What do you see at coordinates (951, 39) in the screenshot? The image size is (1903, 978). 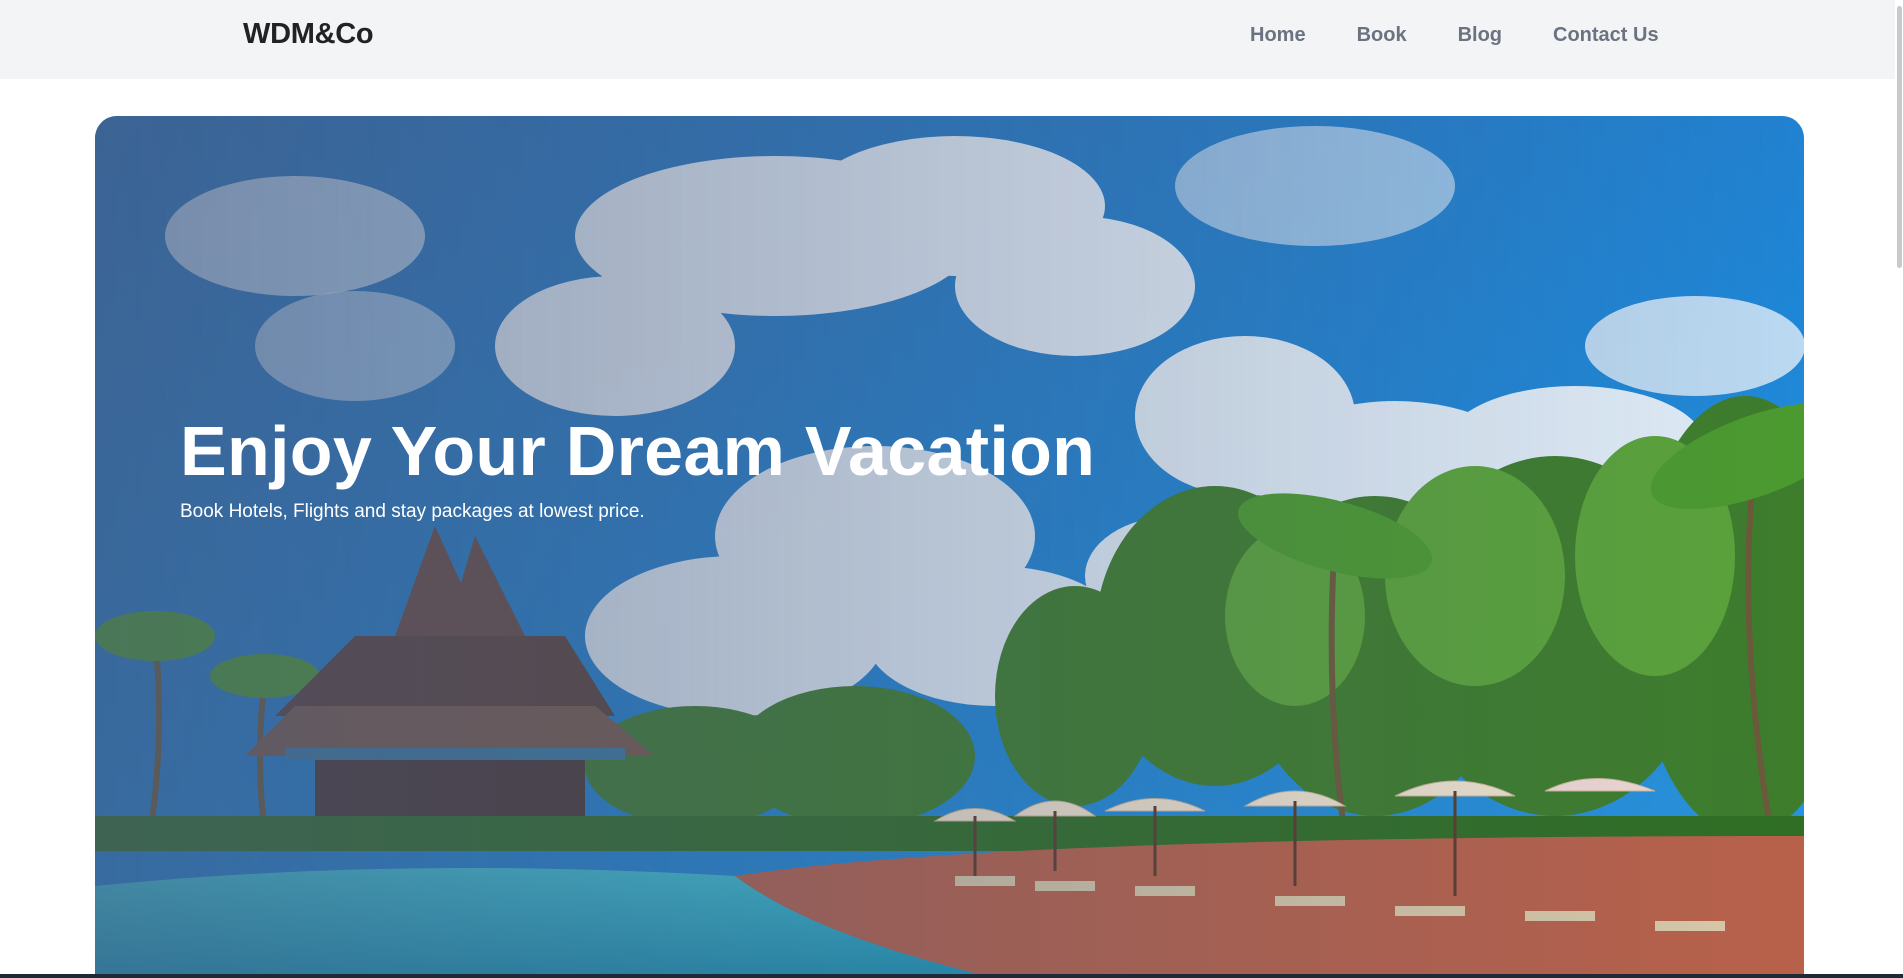 I see `site-header: WDM&Co Home Book Blog Contact Us` at bounding box center [951, 39].